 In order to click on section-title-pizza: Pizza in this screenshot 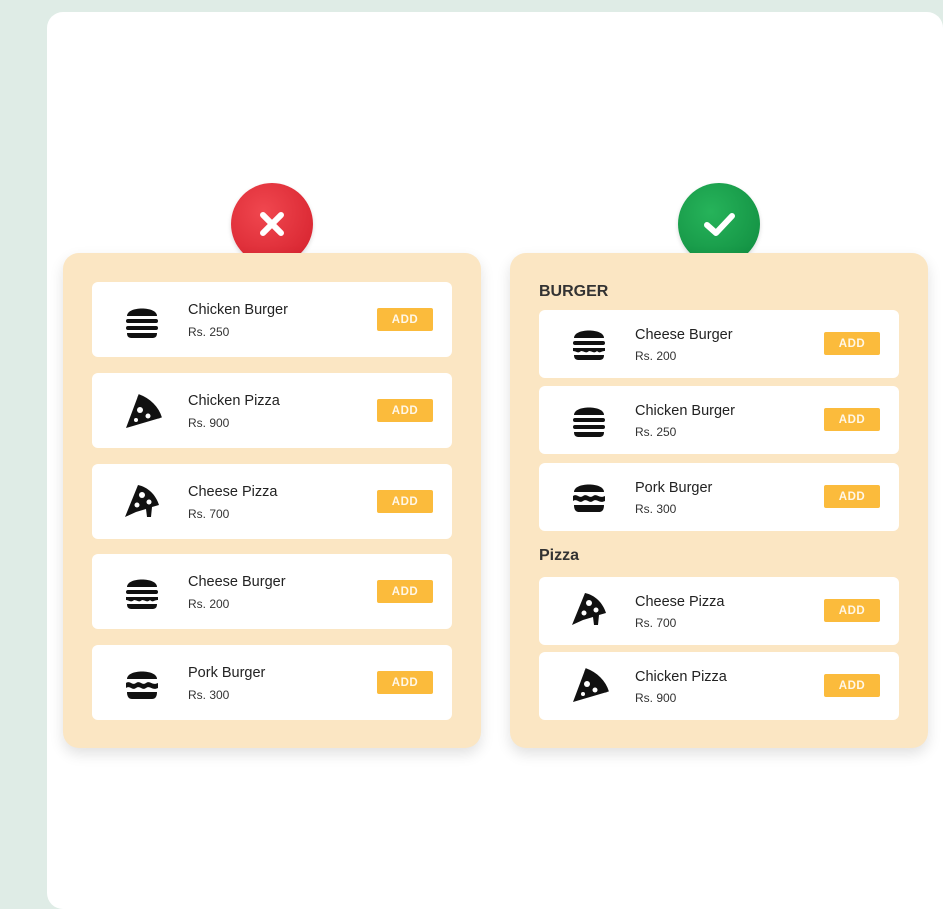, I will do `click(559, 555)`.